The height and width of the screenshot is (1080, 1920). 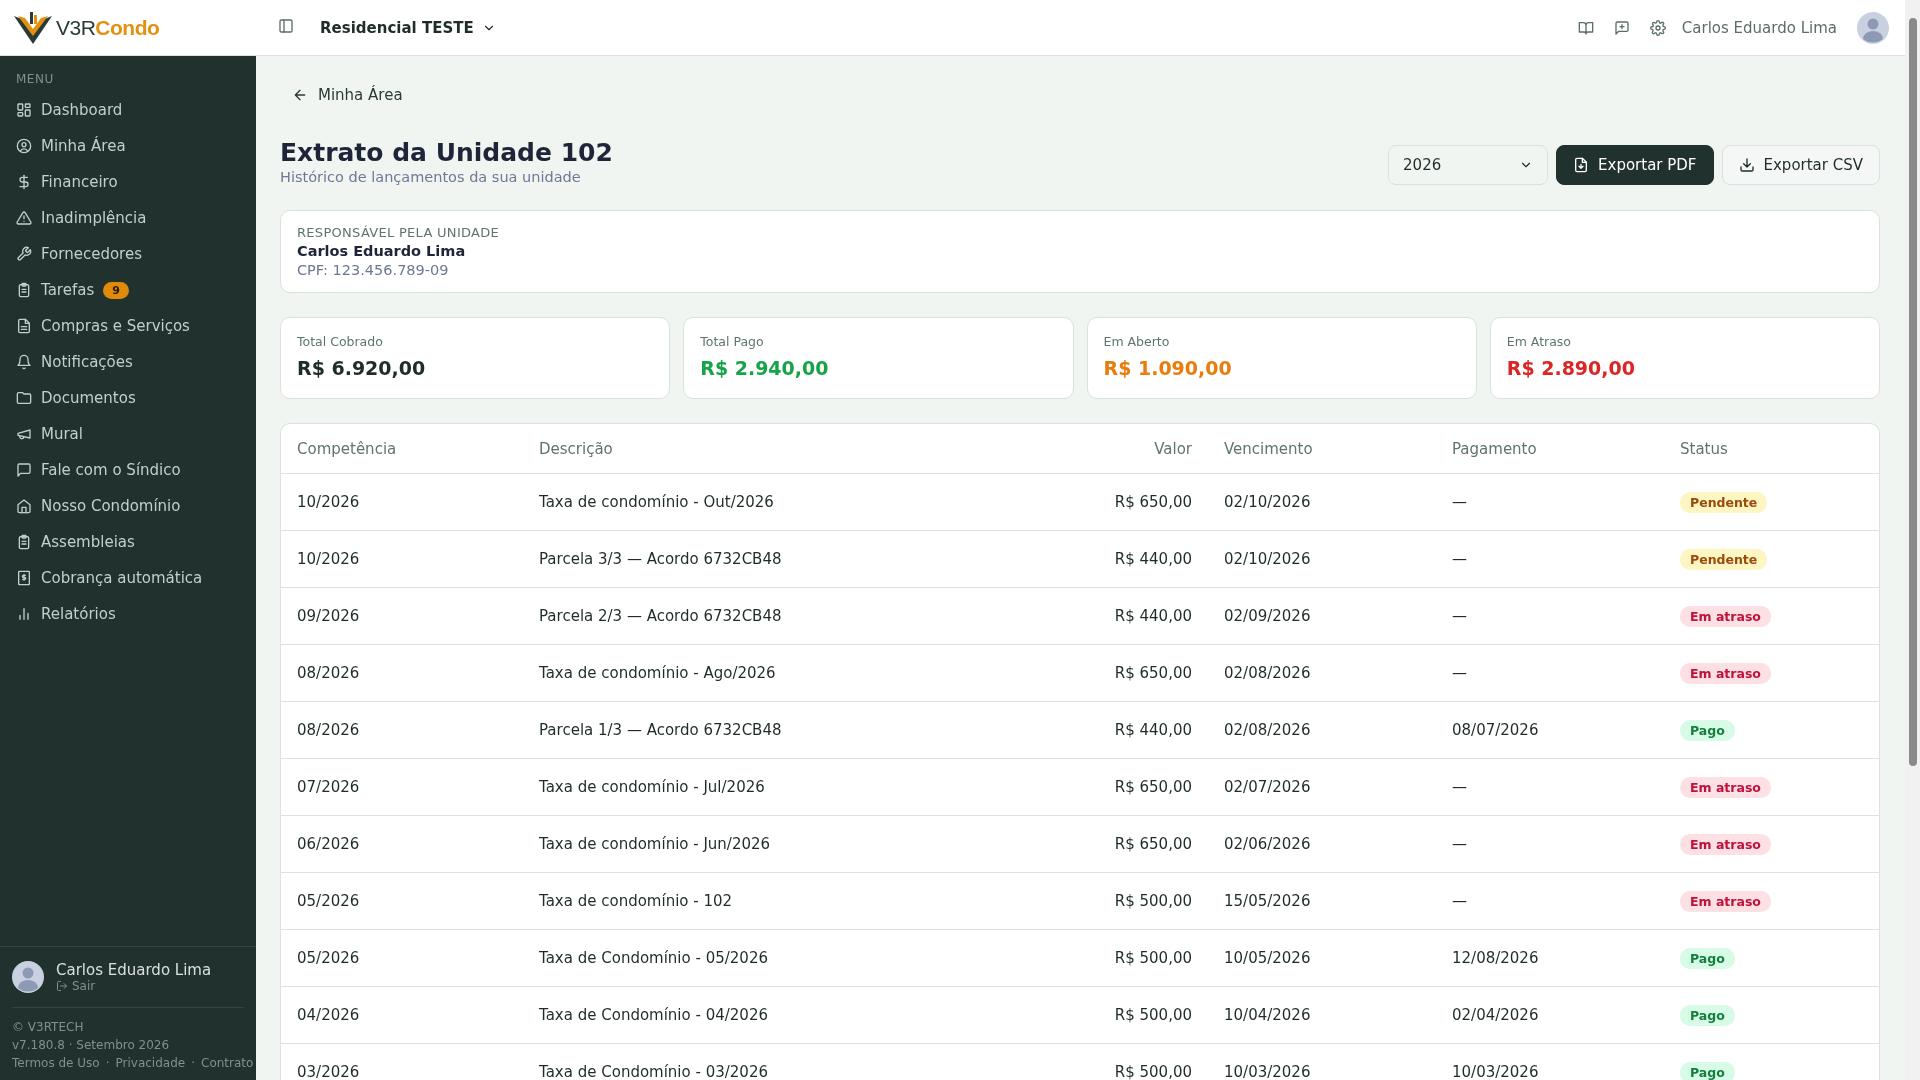 I want to click on receipt-icon, so click(x=24, y=578).